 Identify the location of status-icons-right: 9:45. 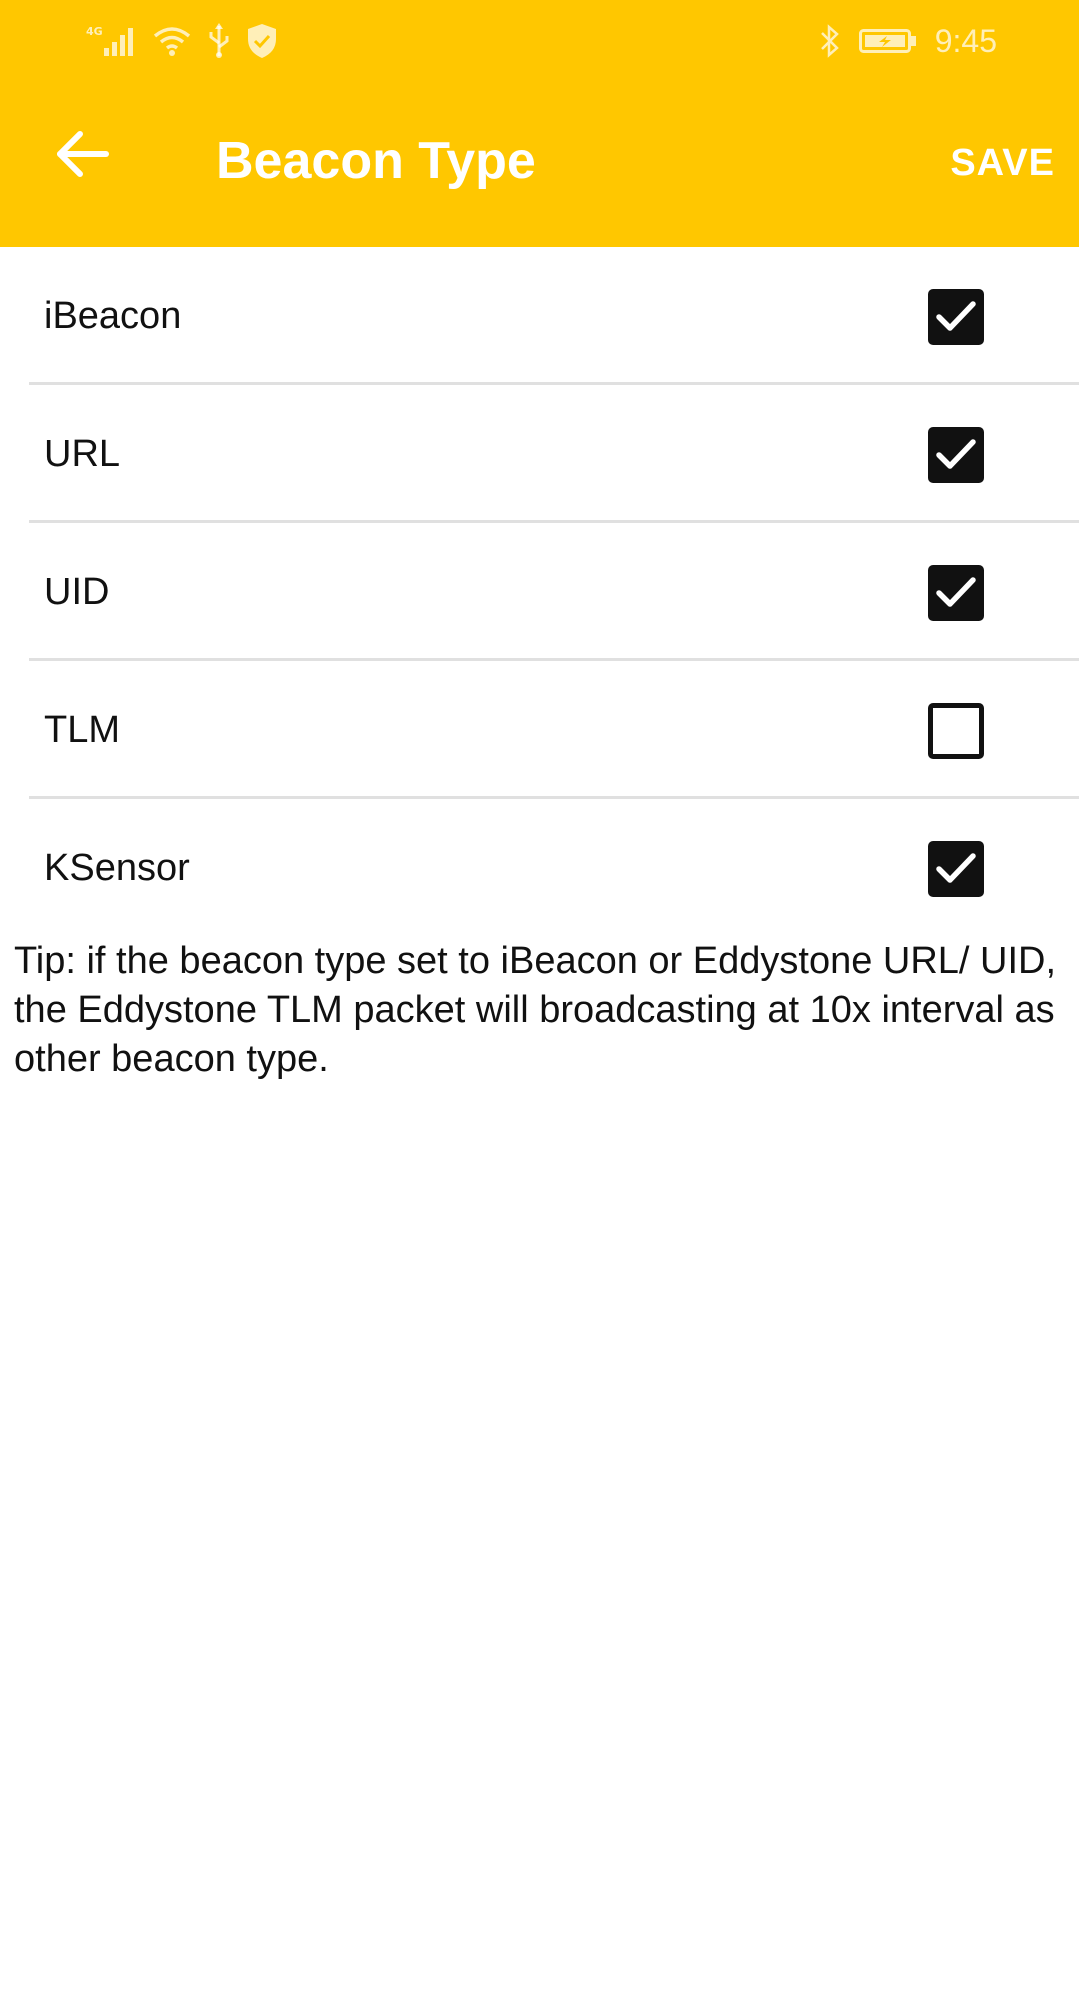
(908, 41).